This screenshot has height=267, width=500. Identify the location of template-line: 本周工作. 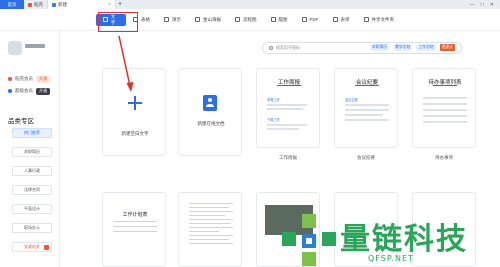
(273, 100).